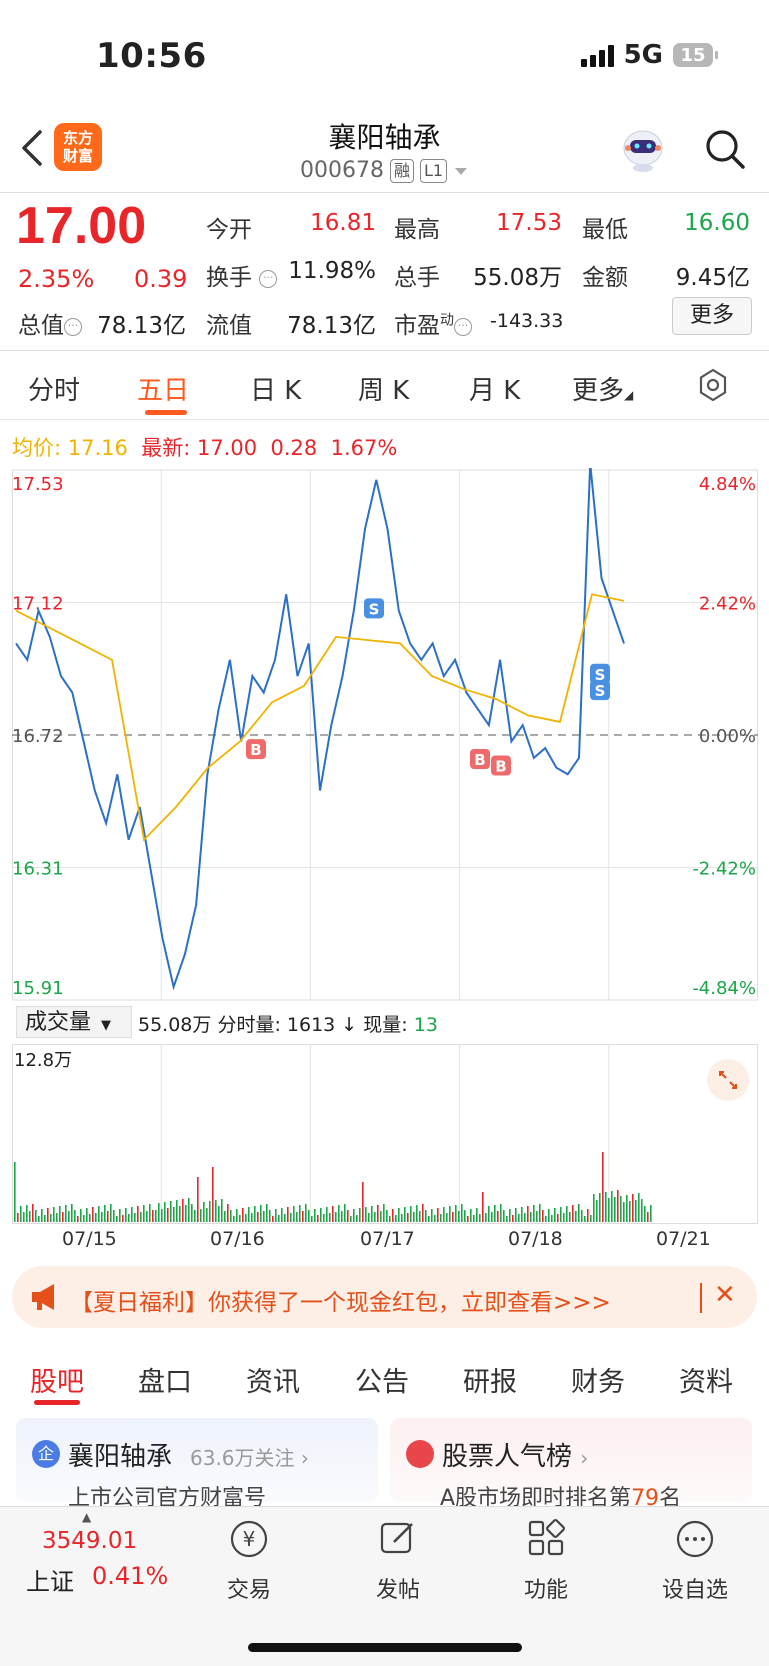 Image resolution: width=769 pixels, height=1666 pixels. Describe the element at coordinates (598, 1379) in the screenshot. I see `tab-finance: 财务` at that location.